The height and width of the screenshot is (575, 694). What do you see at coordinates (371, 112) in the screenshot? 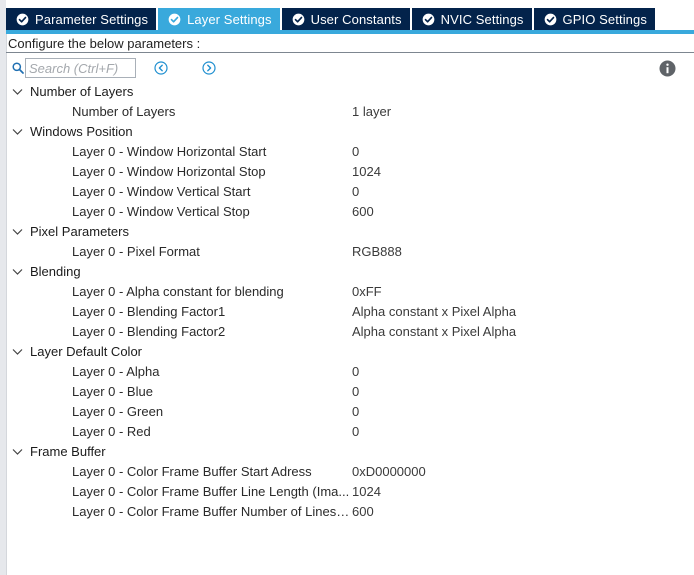
I see `parameter-value: 1 layer` at bounding box center [371, 112].